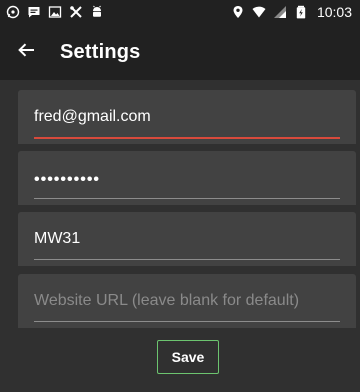 The image size is (360, 392). Describe the element at coordinates (187, 239) in the screenshot. I see `device-field: MW31` at that location.